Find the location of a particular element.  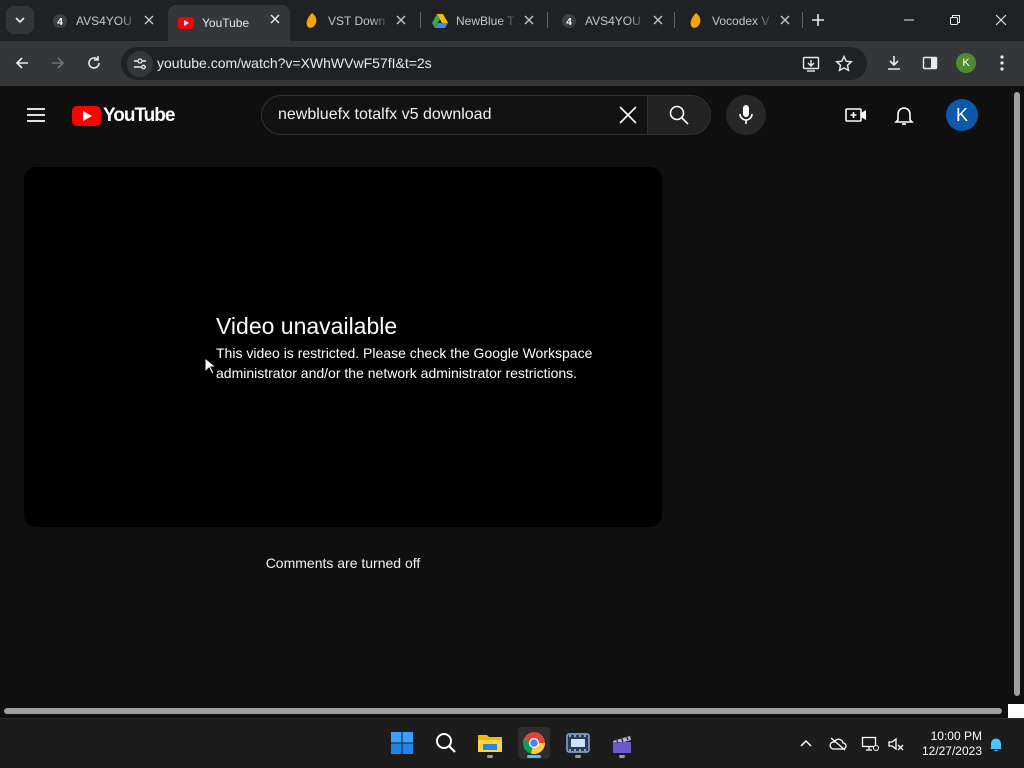

guide-menu-button is located at coordinates (36, 115).